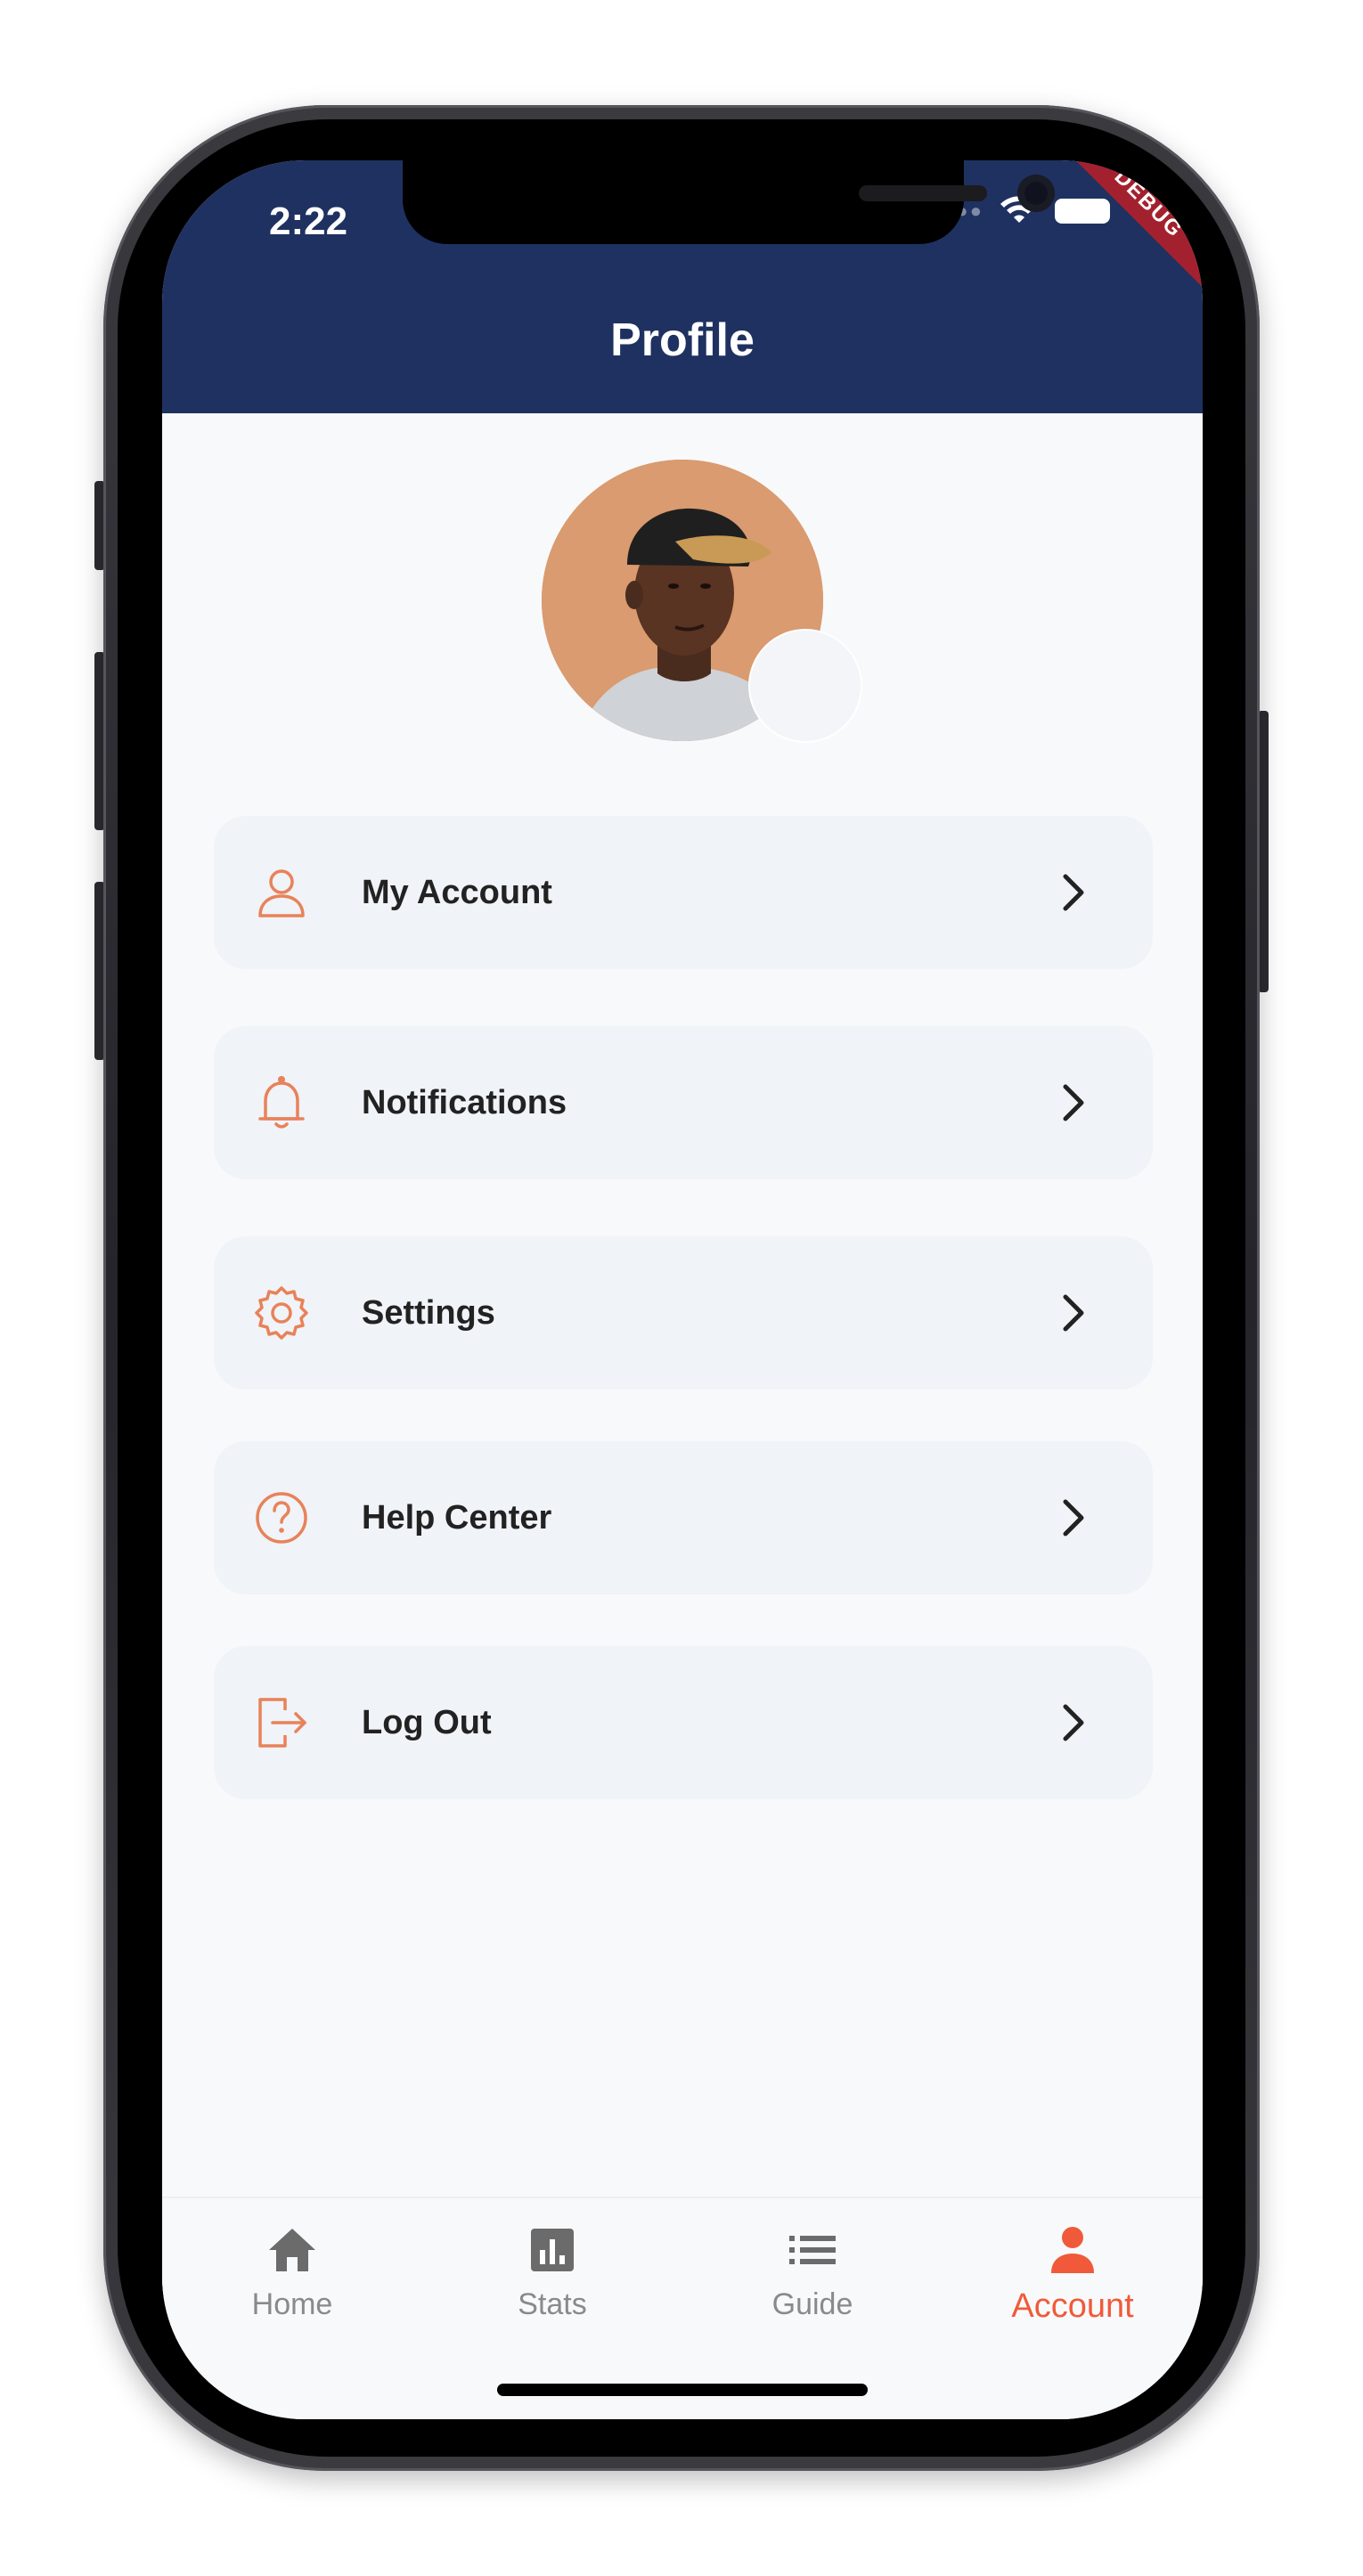 The width and height of the screenshot is (1363, 2576). Describe the element at coordinates (457, 893) in the screenshot. I see `menu-label-my-account: My Account` at that location.